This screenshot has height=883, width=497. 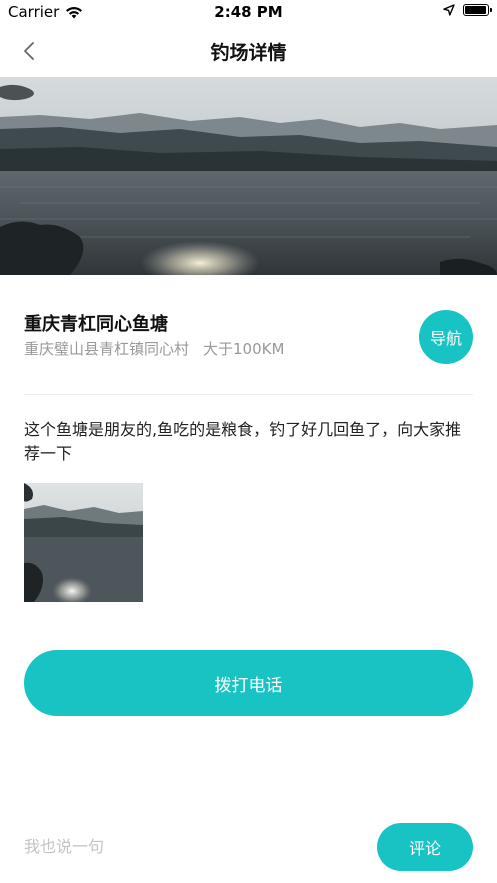 What do you see at coordinates (244, 349) in the screenshot?
I see `spot-distance: 大于100KM` at bounding box center [244, 349].